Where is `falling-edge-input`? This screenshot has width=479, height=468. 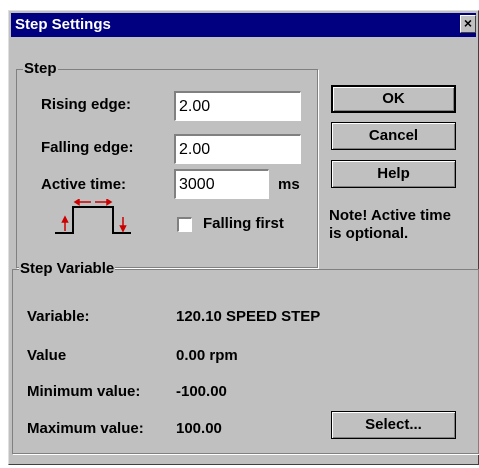
falling-edge-input is located at coordinates (238, 149).